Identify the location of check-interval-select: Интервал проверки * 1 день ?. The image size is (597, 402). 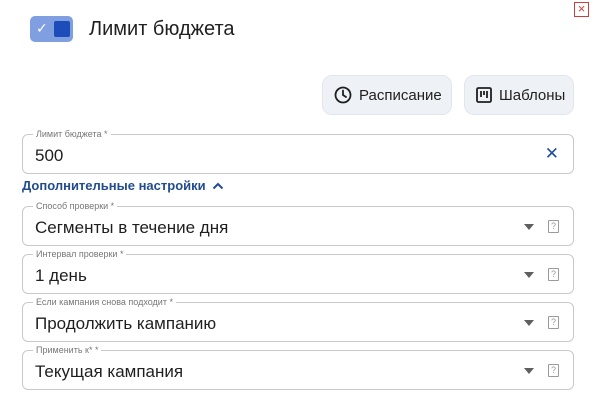
(298, 271).